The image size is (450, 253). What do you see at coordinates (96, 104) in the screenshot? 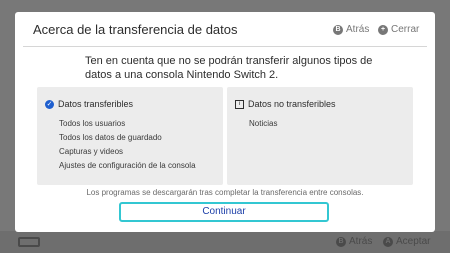
I see `transferable-heading-label: Datos transferibles` at bounding box center [96, 104].